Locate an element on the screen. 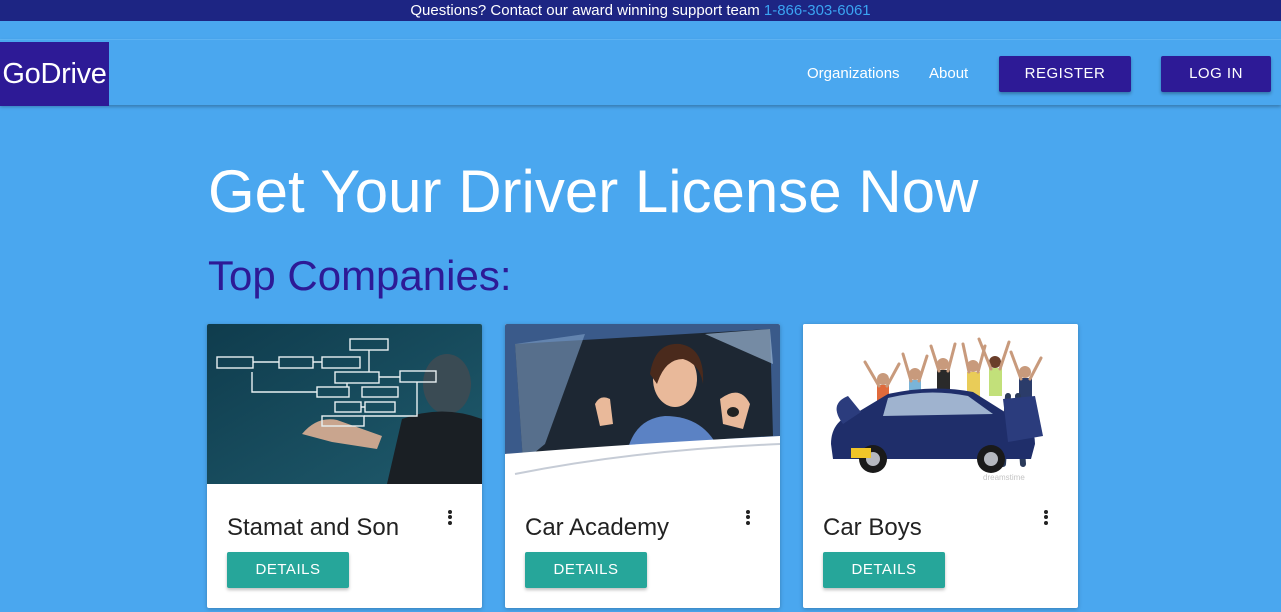 The width and height of the screenshot is (1281, 612). nav-link-organizations: Organizations is located at coordinates (853, 74).